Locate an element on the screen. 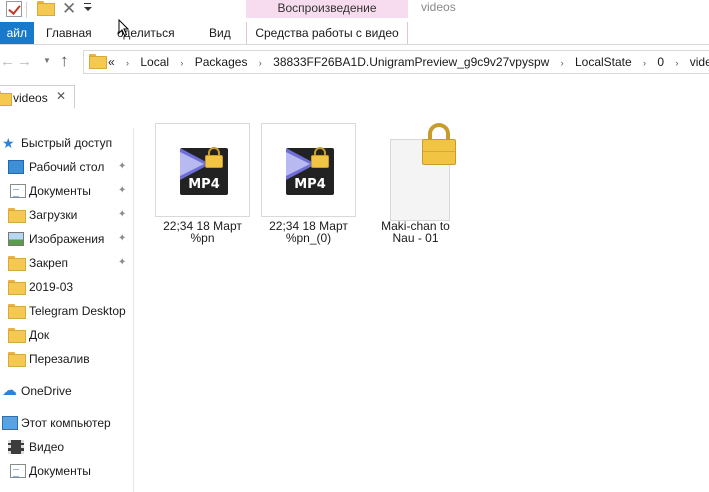  sidebar-item-label: Telegram Desktop is located at coordinates (77, 311).